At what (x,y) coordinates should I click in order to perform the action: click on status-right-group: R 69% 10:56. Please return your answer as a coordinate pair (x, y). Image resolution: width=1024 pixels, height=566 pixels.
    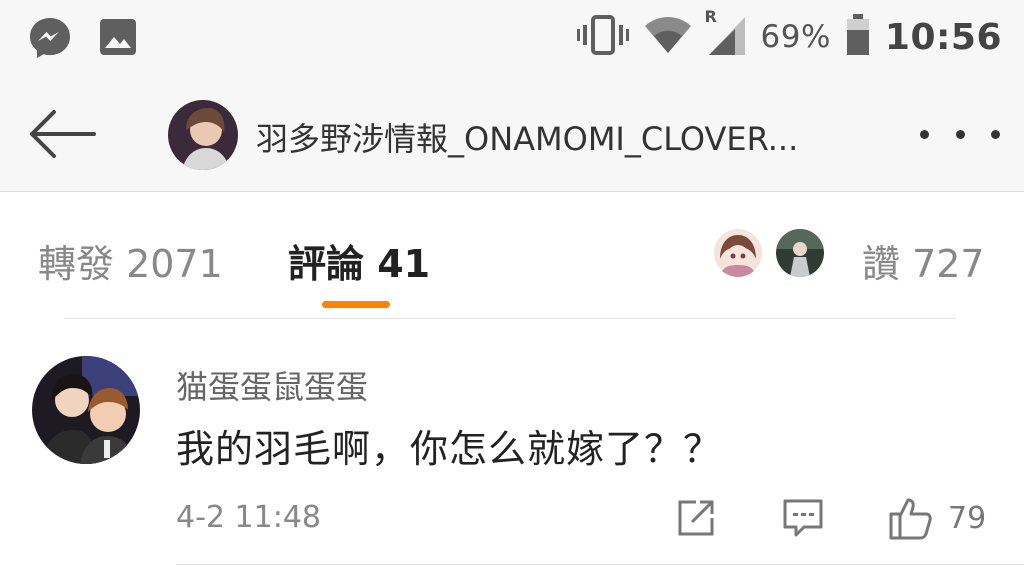
    Looking at the image, I should click on (789, 34).